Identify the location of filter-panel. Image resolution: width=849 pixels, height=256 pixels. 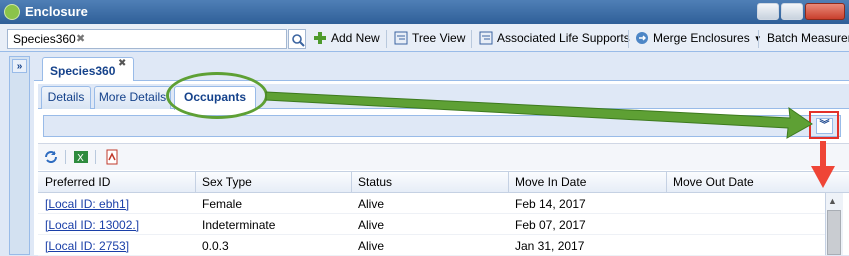
(442, 126).